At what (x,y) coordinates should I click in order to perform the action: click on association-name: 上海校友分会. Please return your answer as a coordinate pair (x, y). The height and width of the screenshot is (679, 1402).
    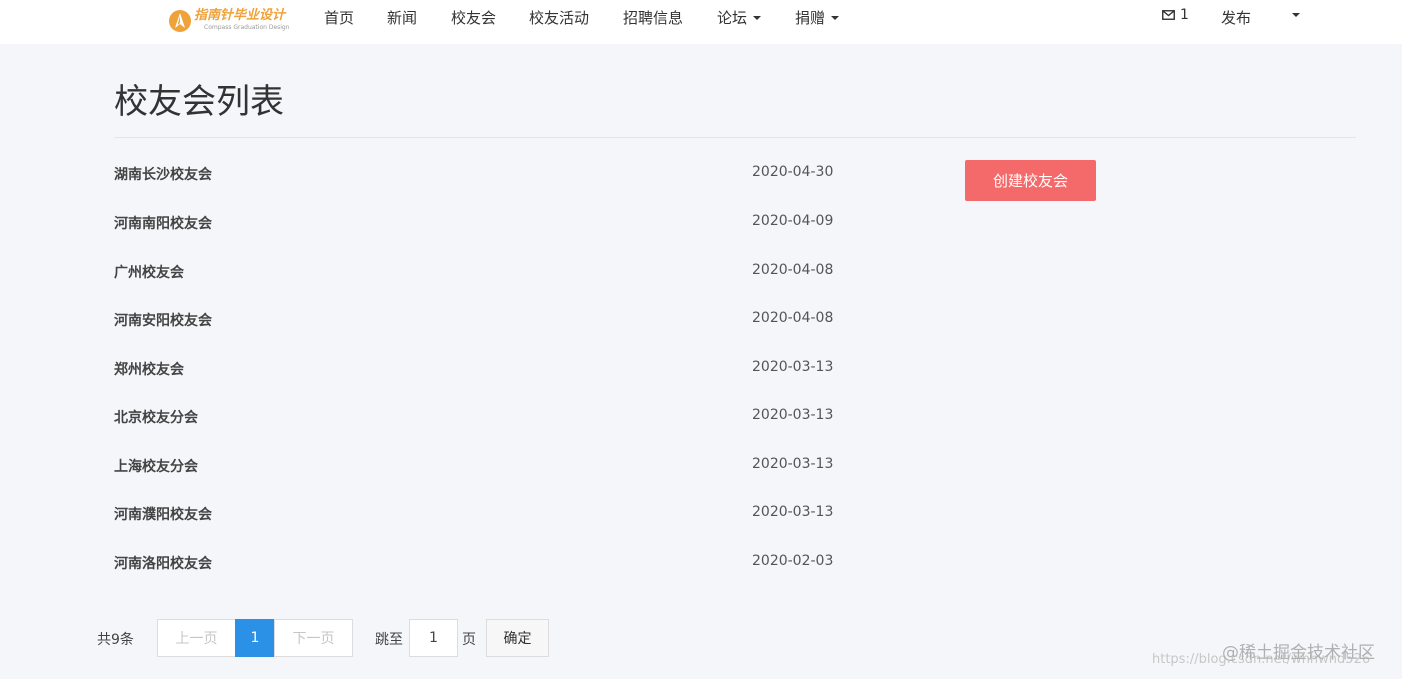
    Looking at the image, I should click on (156, 466).